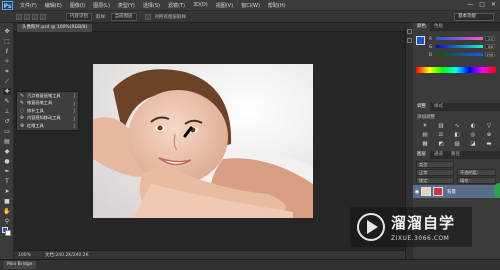 The height and width of the screenshot is (270, 500). Describe the element at coordinates (79, 16) in the screenshot. I see `mode-select: 内容识别` at that location.